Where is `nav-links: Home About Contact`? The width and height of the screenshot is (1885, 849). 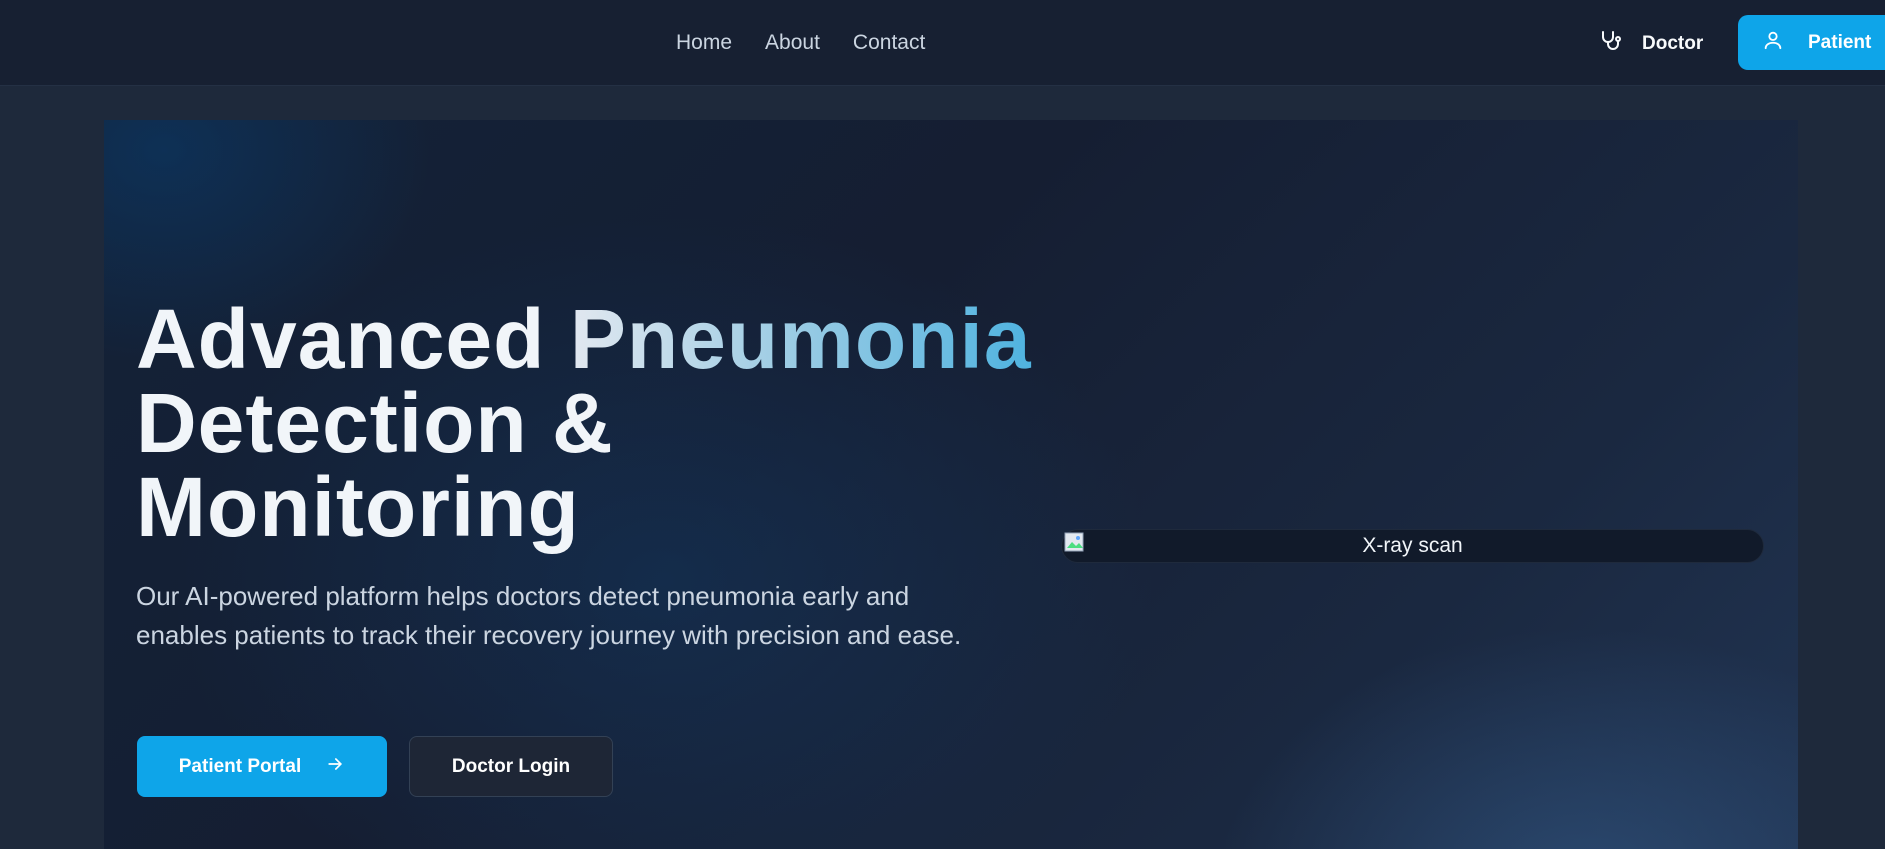
nav-links: Home About Contact is located at coordinates (800, 43).